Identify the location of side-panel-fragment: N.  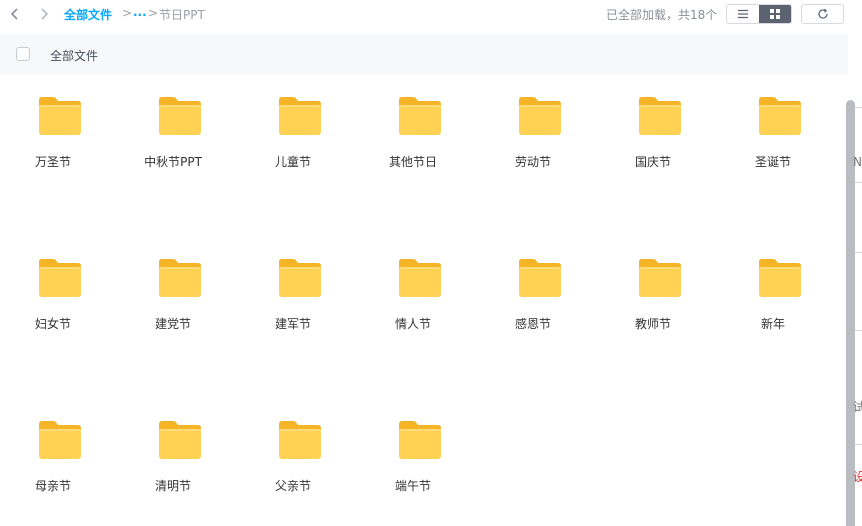
(857, 162).